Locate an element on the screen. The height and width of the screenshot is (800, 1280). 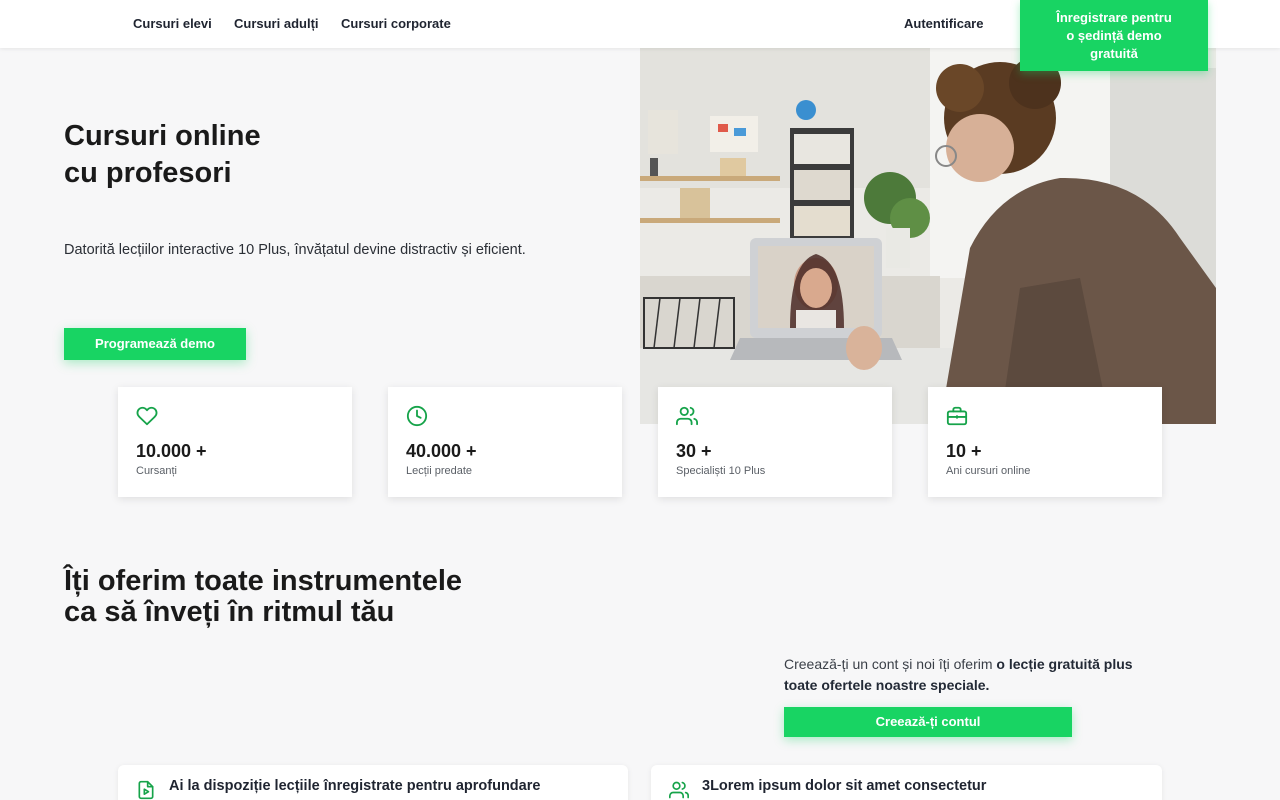
tools-title-line-1: Îți oferim toate instrumentele is located at coordinates (263, 581).